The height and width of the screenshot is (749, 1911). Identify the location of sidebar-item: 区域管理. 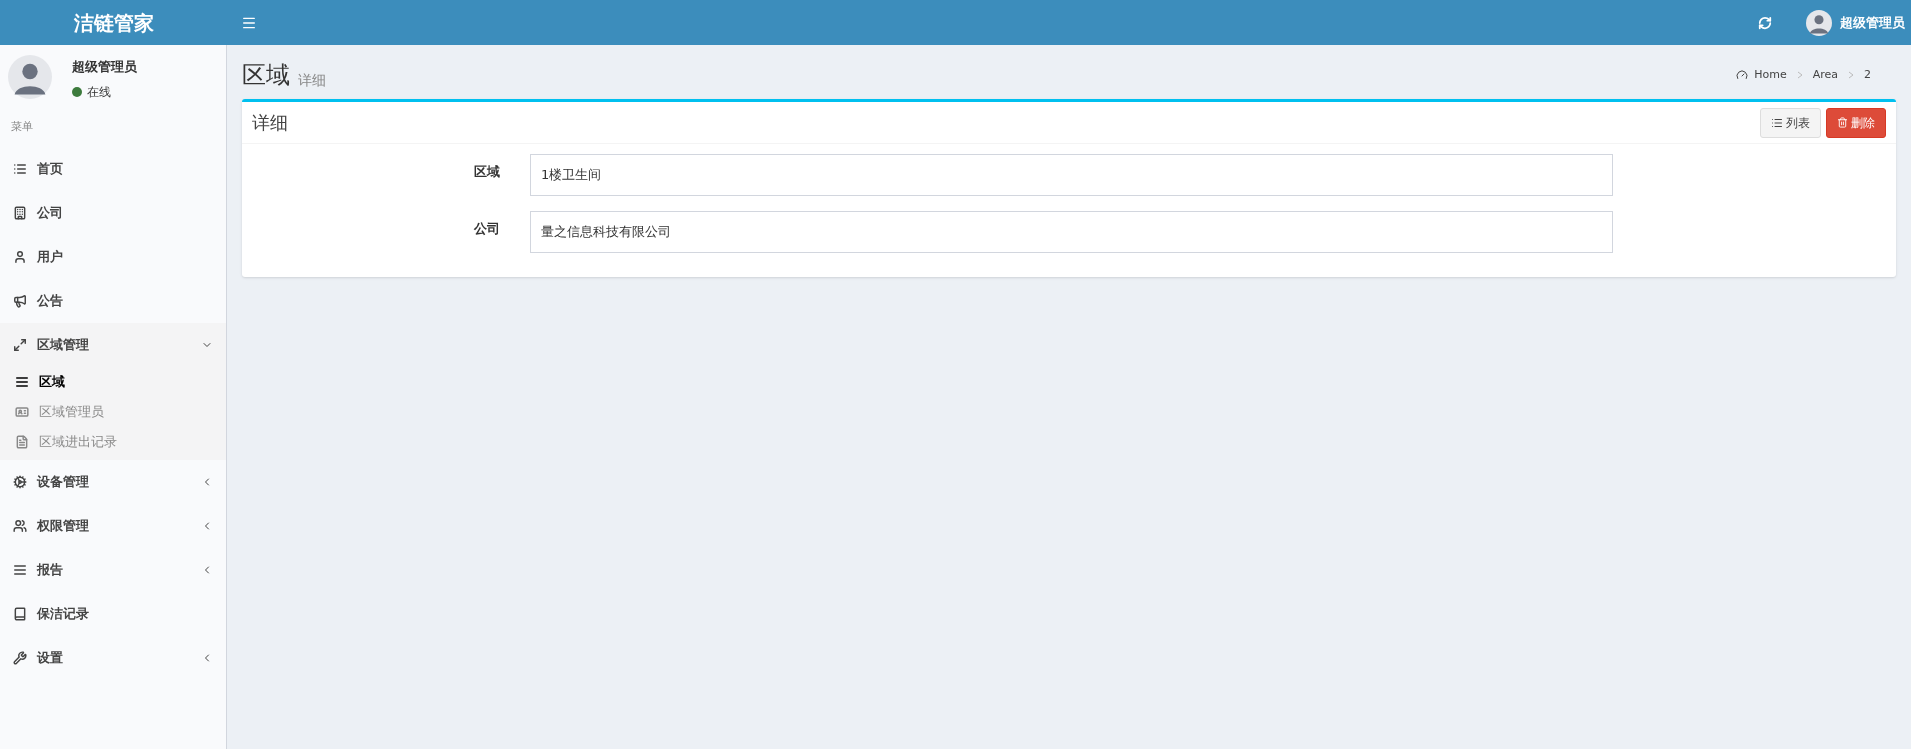
(113, 345).